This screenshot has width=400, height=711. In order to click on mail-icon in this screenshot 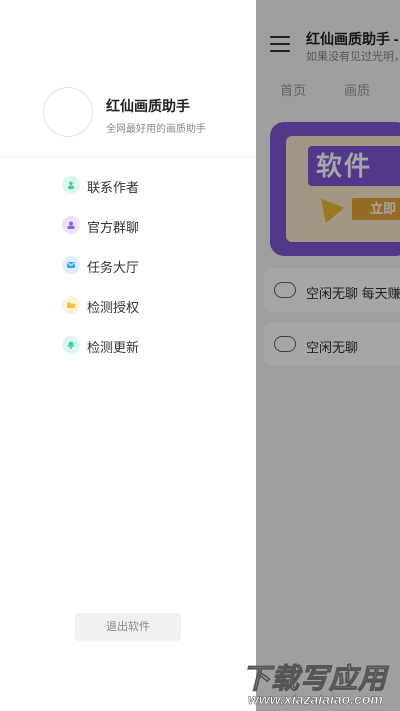, I will do `click(71, 265)`.